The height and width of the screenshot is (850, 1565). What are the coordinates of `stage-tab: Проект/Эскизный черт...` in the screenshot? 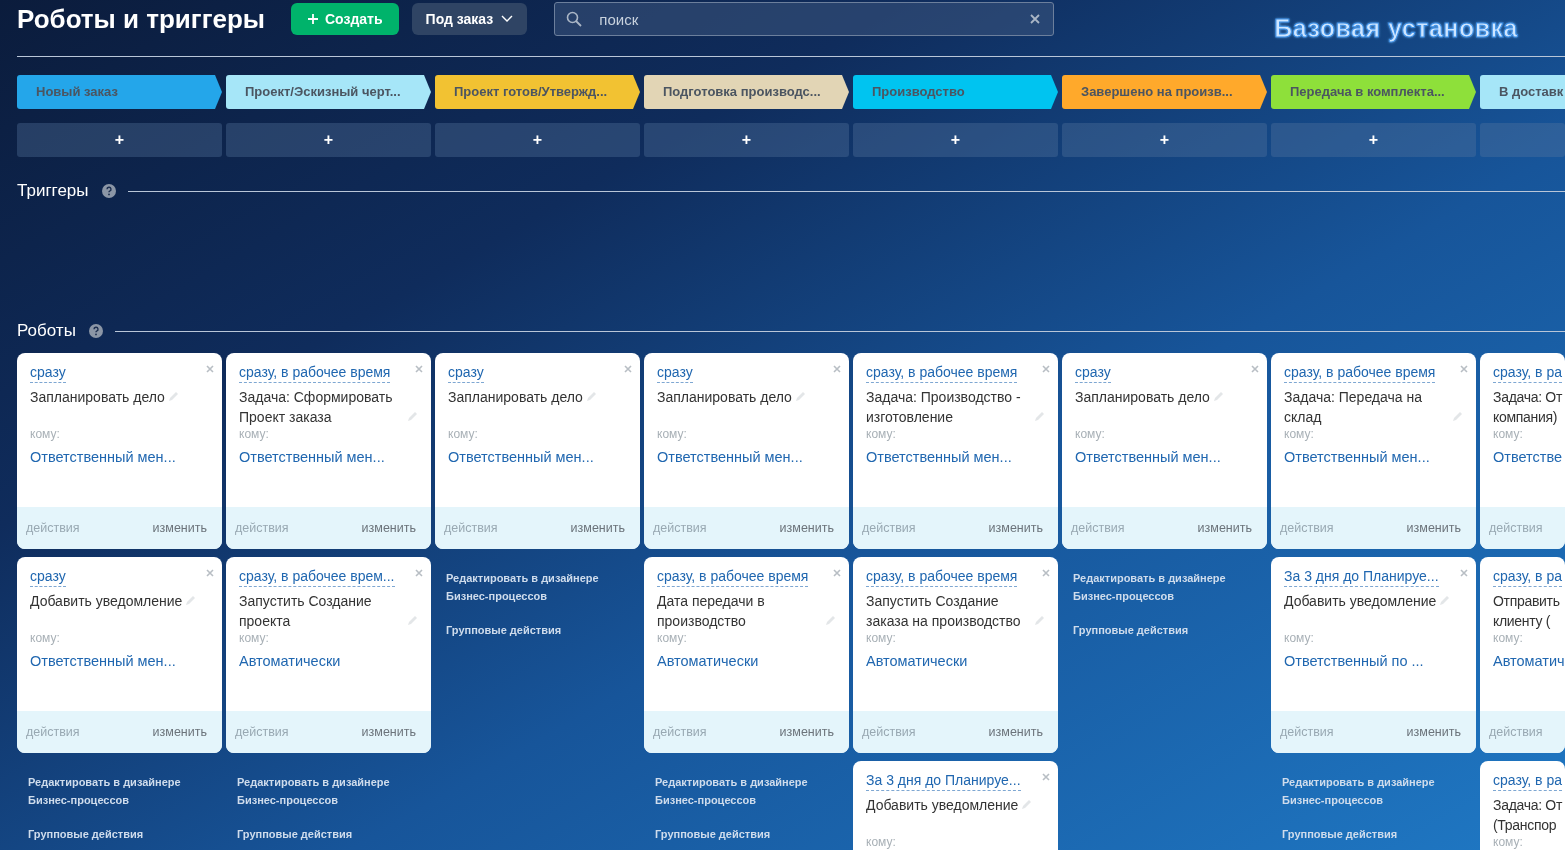 It's located at (328, 92).